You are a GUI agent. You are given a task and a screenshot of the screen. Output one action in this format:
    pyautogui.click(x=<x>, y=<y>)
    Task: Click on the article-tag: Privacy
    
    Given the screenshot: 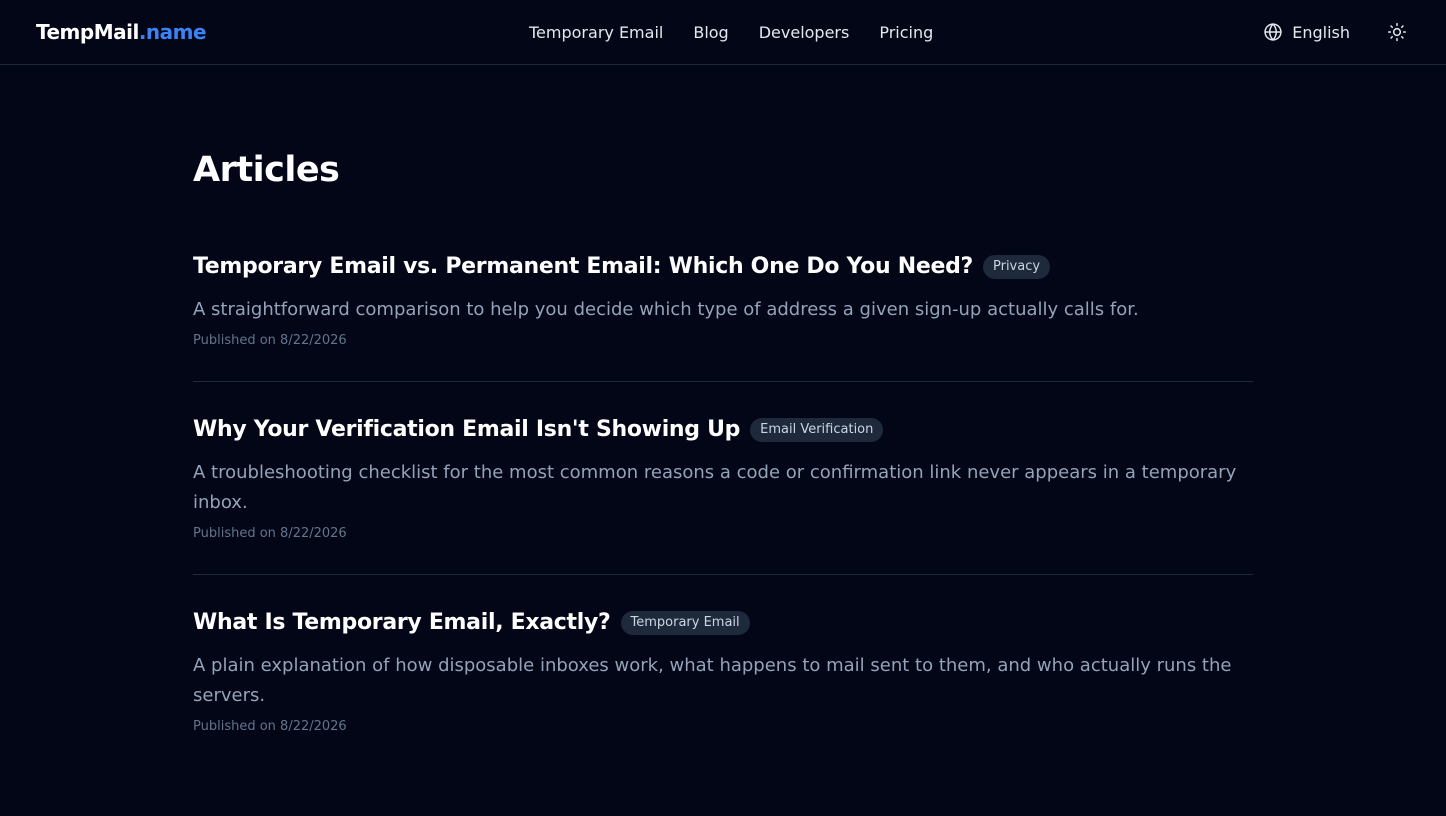 What is the action you would take?
    pyautogui.click(x=1016, y=267)
    